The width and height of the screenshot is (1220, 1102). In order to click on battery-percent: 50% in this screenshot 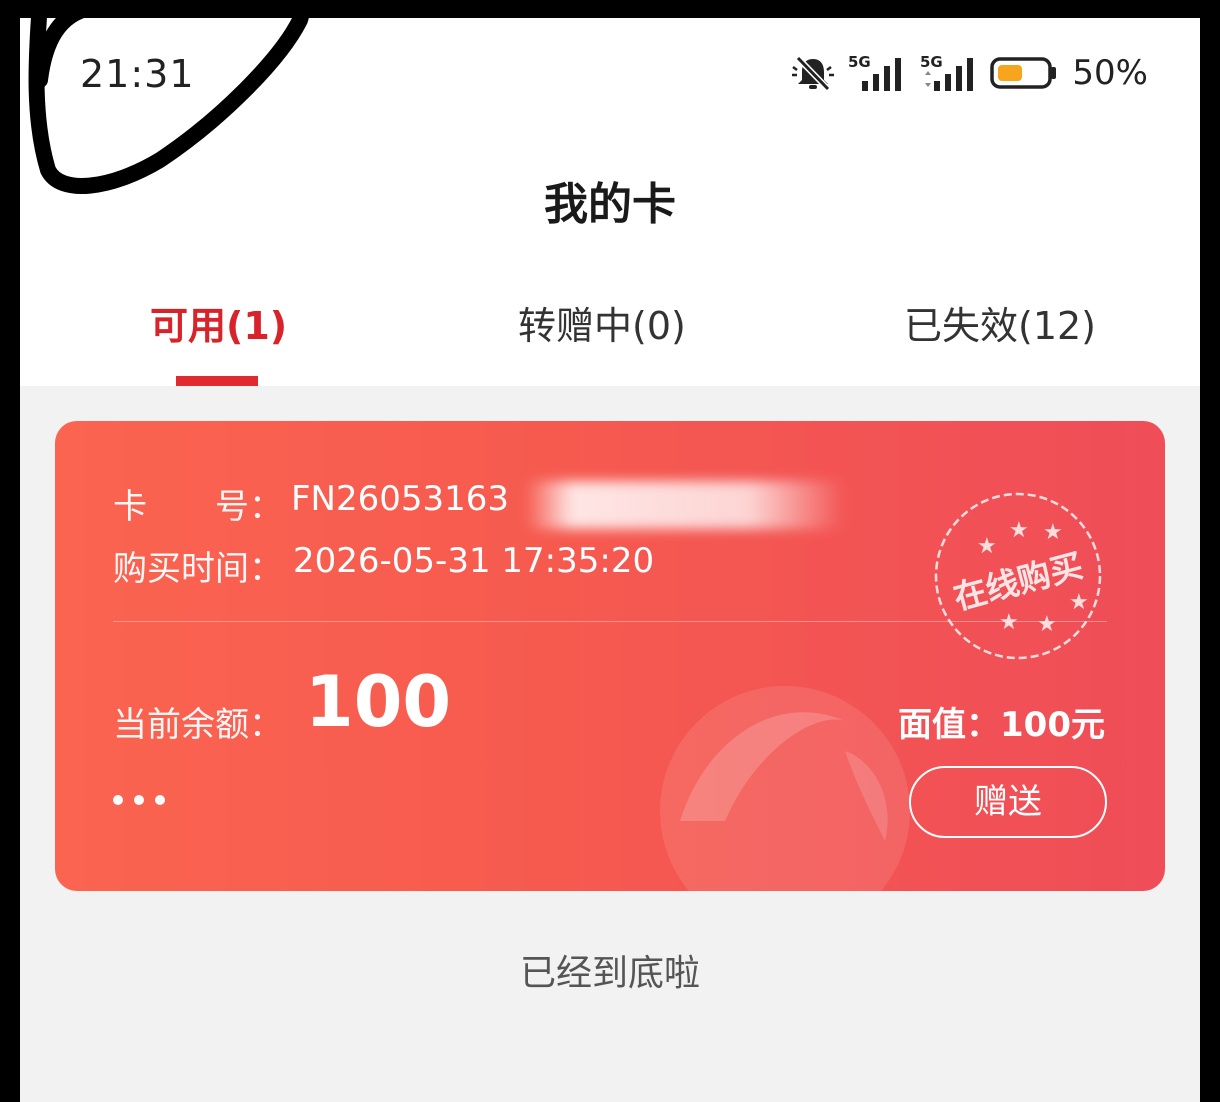, I will do `click(1110, 73)`.